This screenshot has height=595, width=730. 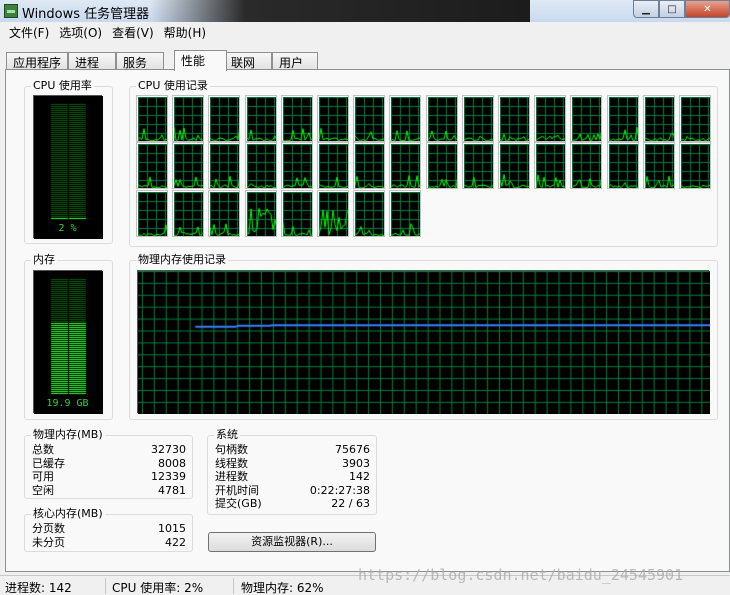 What do you see at coordinates (295, 61) in the screenshot?
I see `tab-users: 用户` at bounding box center [295, 61].